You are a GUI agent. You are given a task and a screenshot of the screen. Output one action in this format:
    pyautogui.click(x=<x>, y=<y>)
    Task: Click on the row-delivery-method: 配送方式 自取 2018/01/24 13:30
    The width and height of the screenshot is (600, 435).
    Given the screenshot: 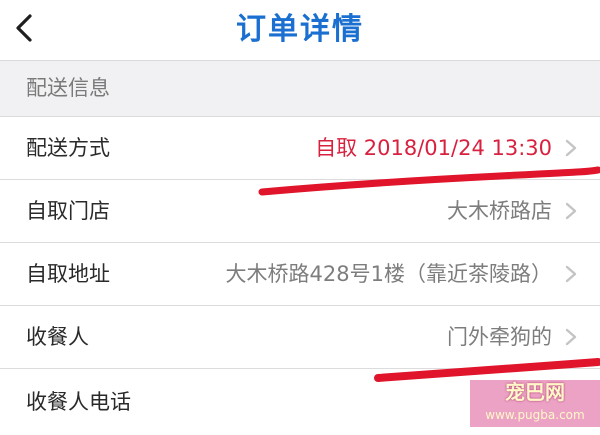 What is the action you would take?
    pyautogui.click(x=300, y=148)
    